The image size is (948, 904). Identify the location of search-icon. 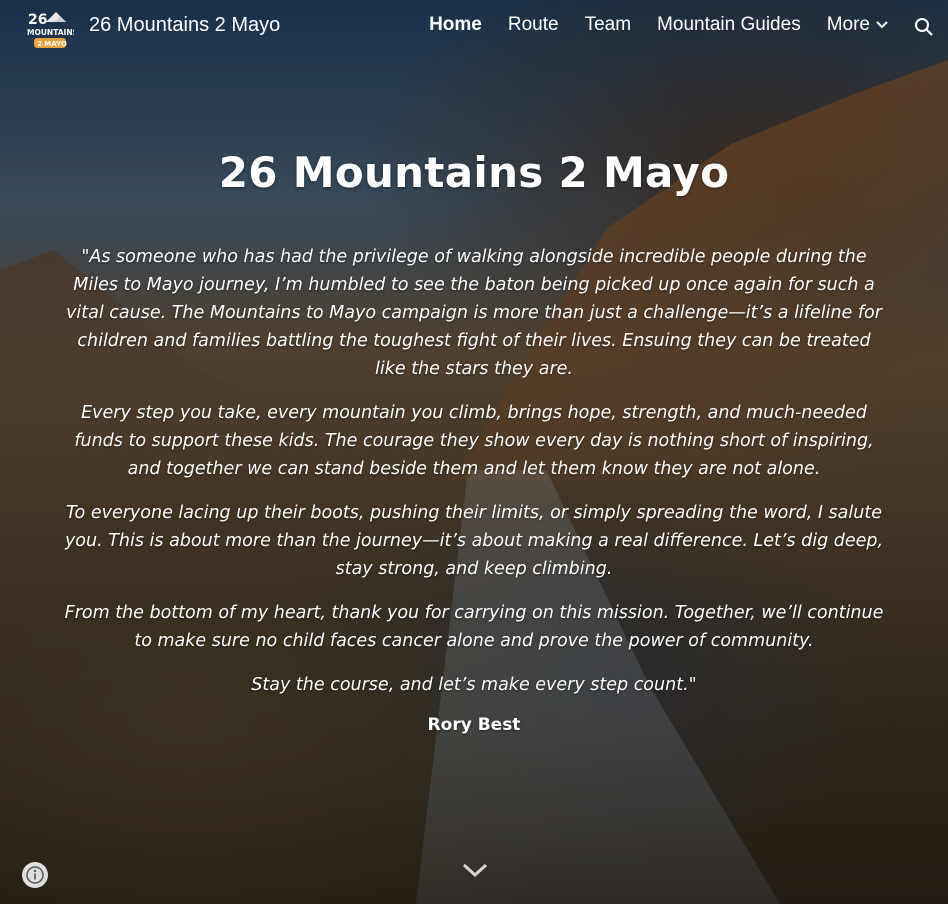
(924, 27).